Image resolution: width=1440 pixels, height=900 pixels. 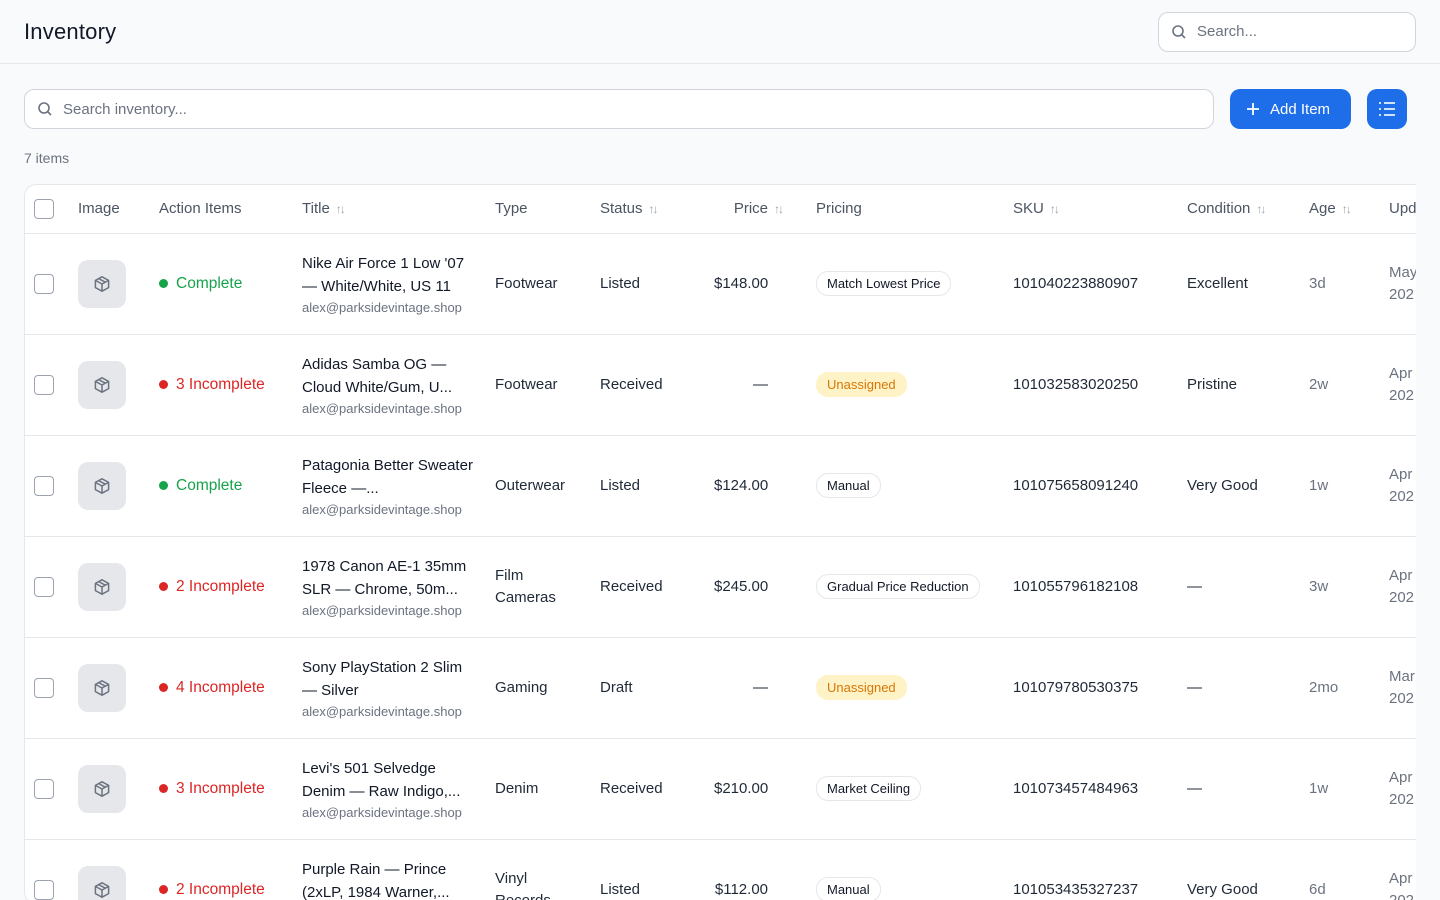 What do you see at coordinates (526, 283) in the screenshot?
I see `item-type: Footwear` at bounding box center [526, 283].